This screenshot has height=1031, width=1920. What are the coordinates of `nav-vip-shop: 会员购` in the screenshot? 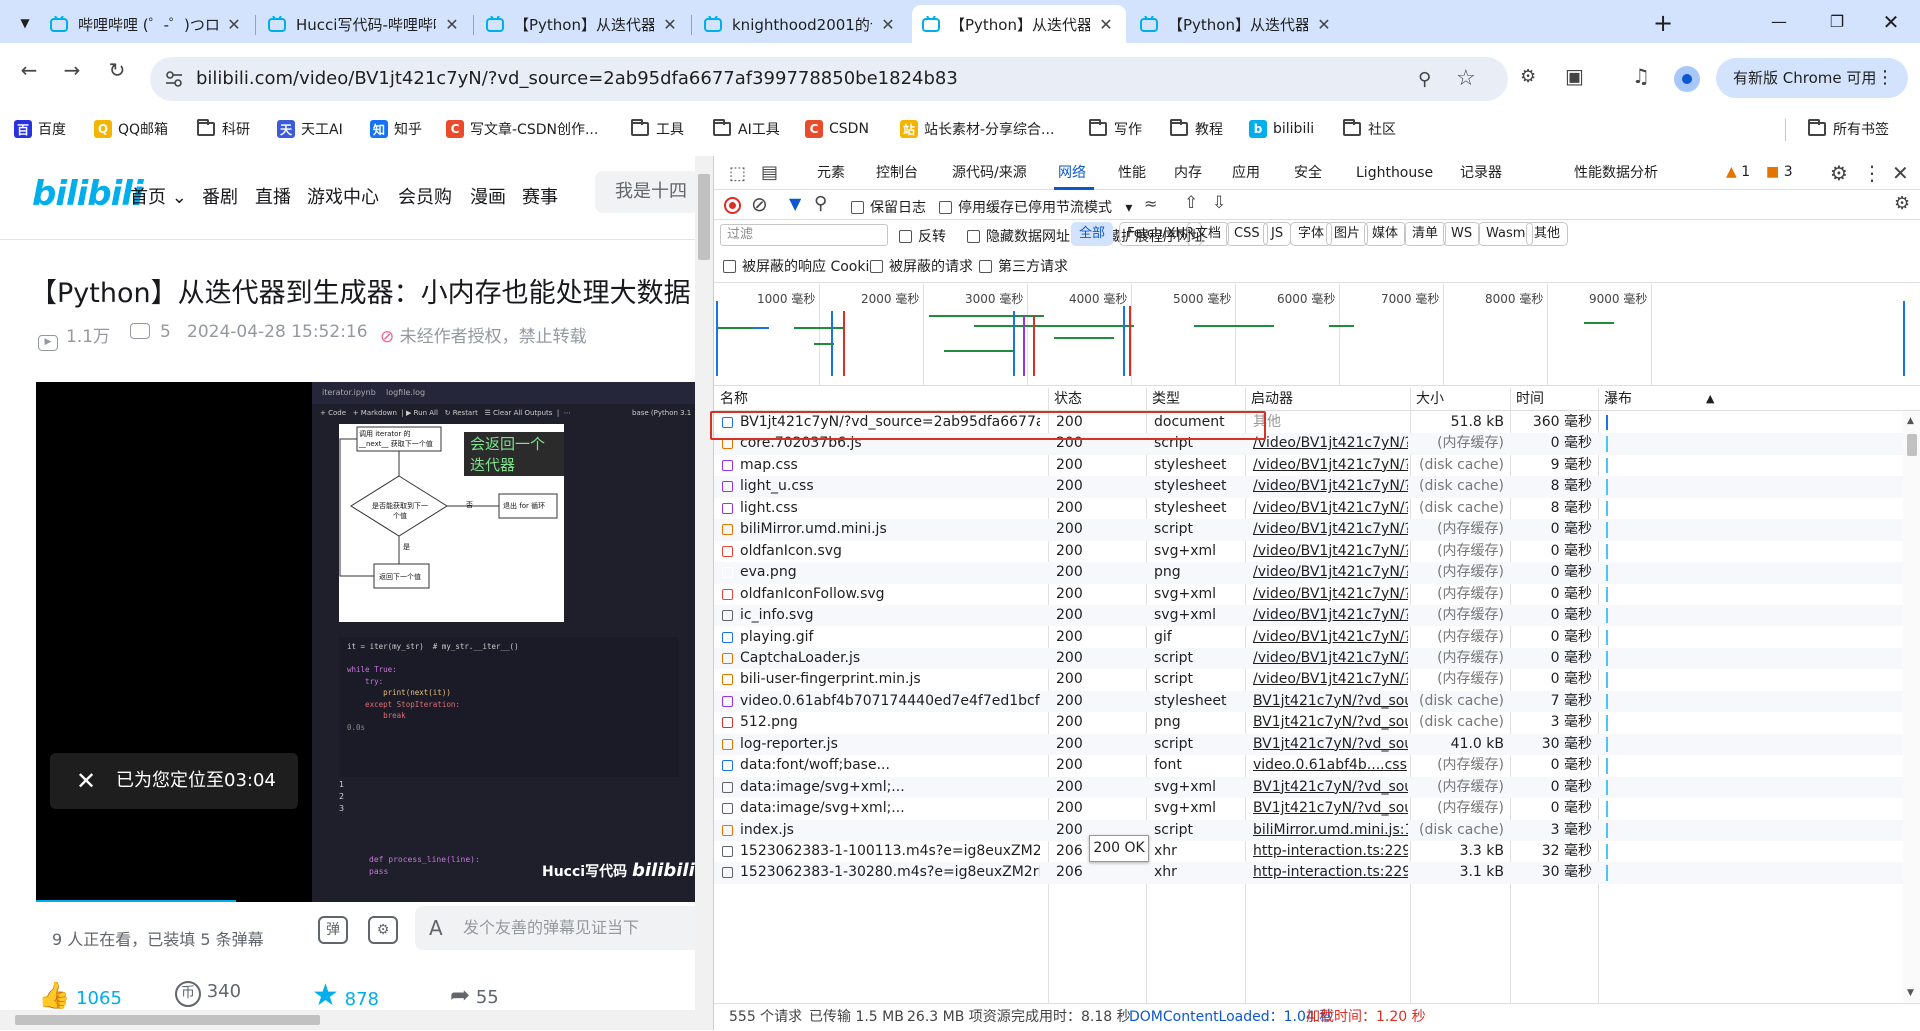 It's located at (425, 196).